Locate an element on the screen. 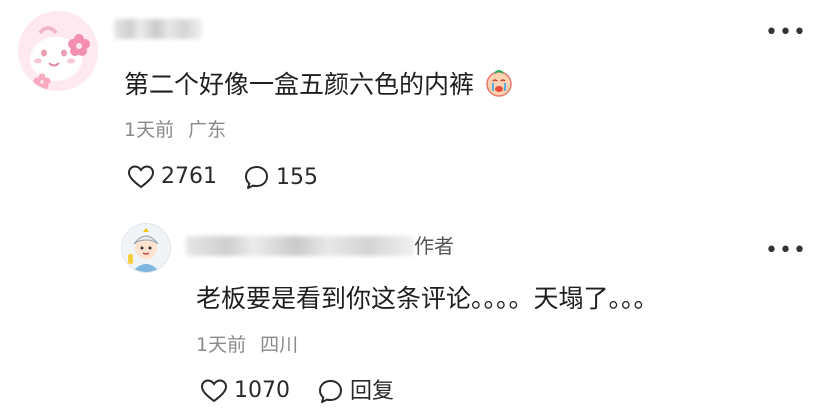  reply-time: 1天前 is located at coordinates (221, 345).